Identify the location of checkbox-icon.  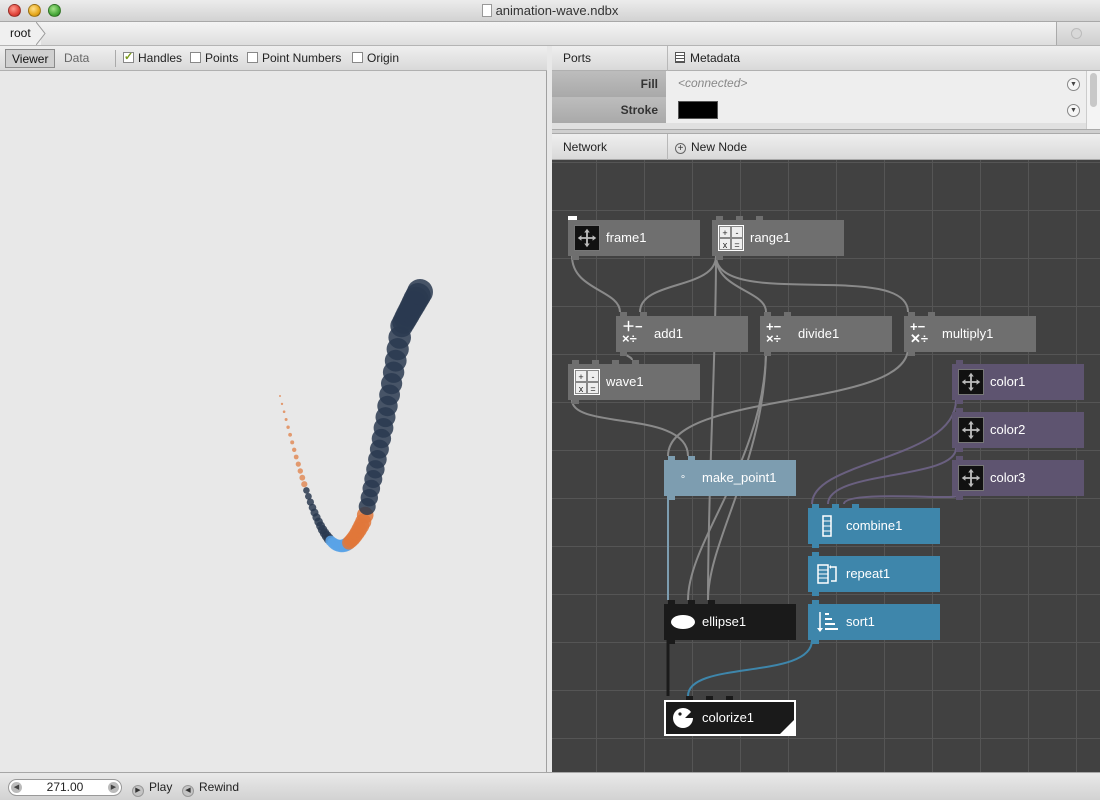
(252, 57).